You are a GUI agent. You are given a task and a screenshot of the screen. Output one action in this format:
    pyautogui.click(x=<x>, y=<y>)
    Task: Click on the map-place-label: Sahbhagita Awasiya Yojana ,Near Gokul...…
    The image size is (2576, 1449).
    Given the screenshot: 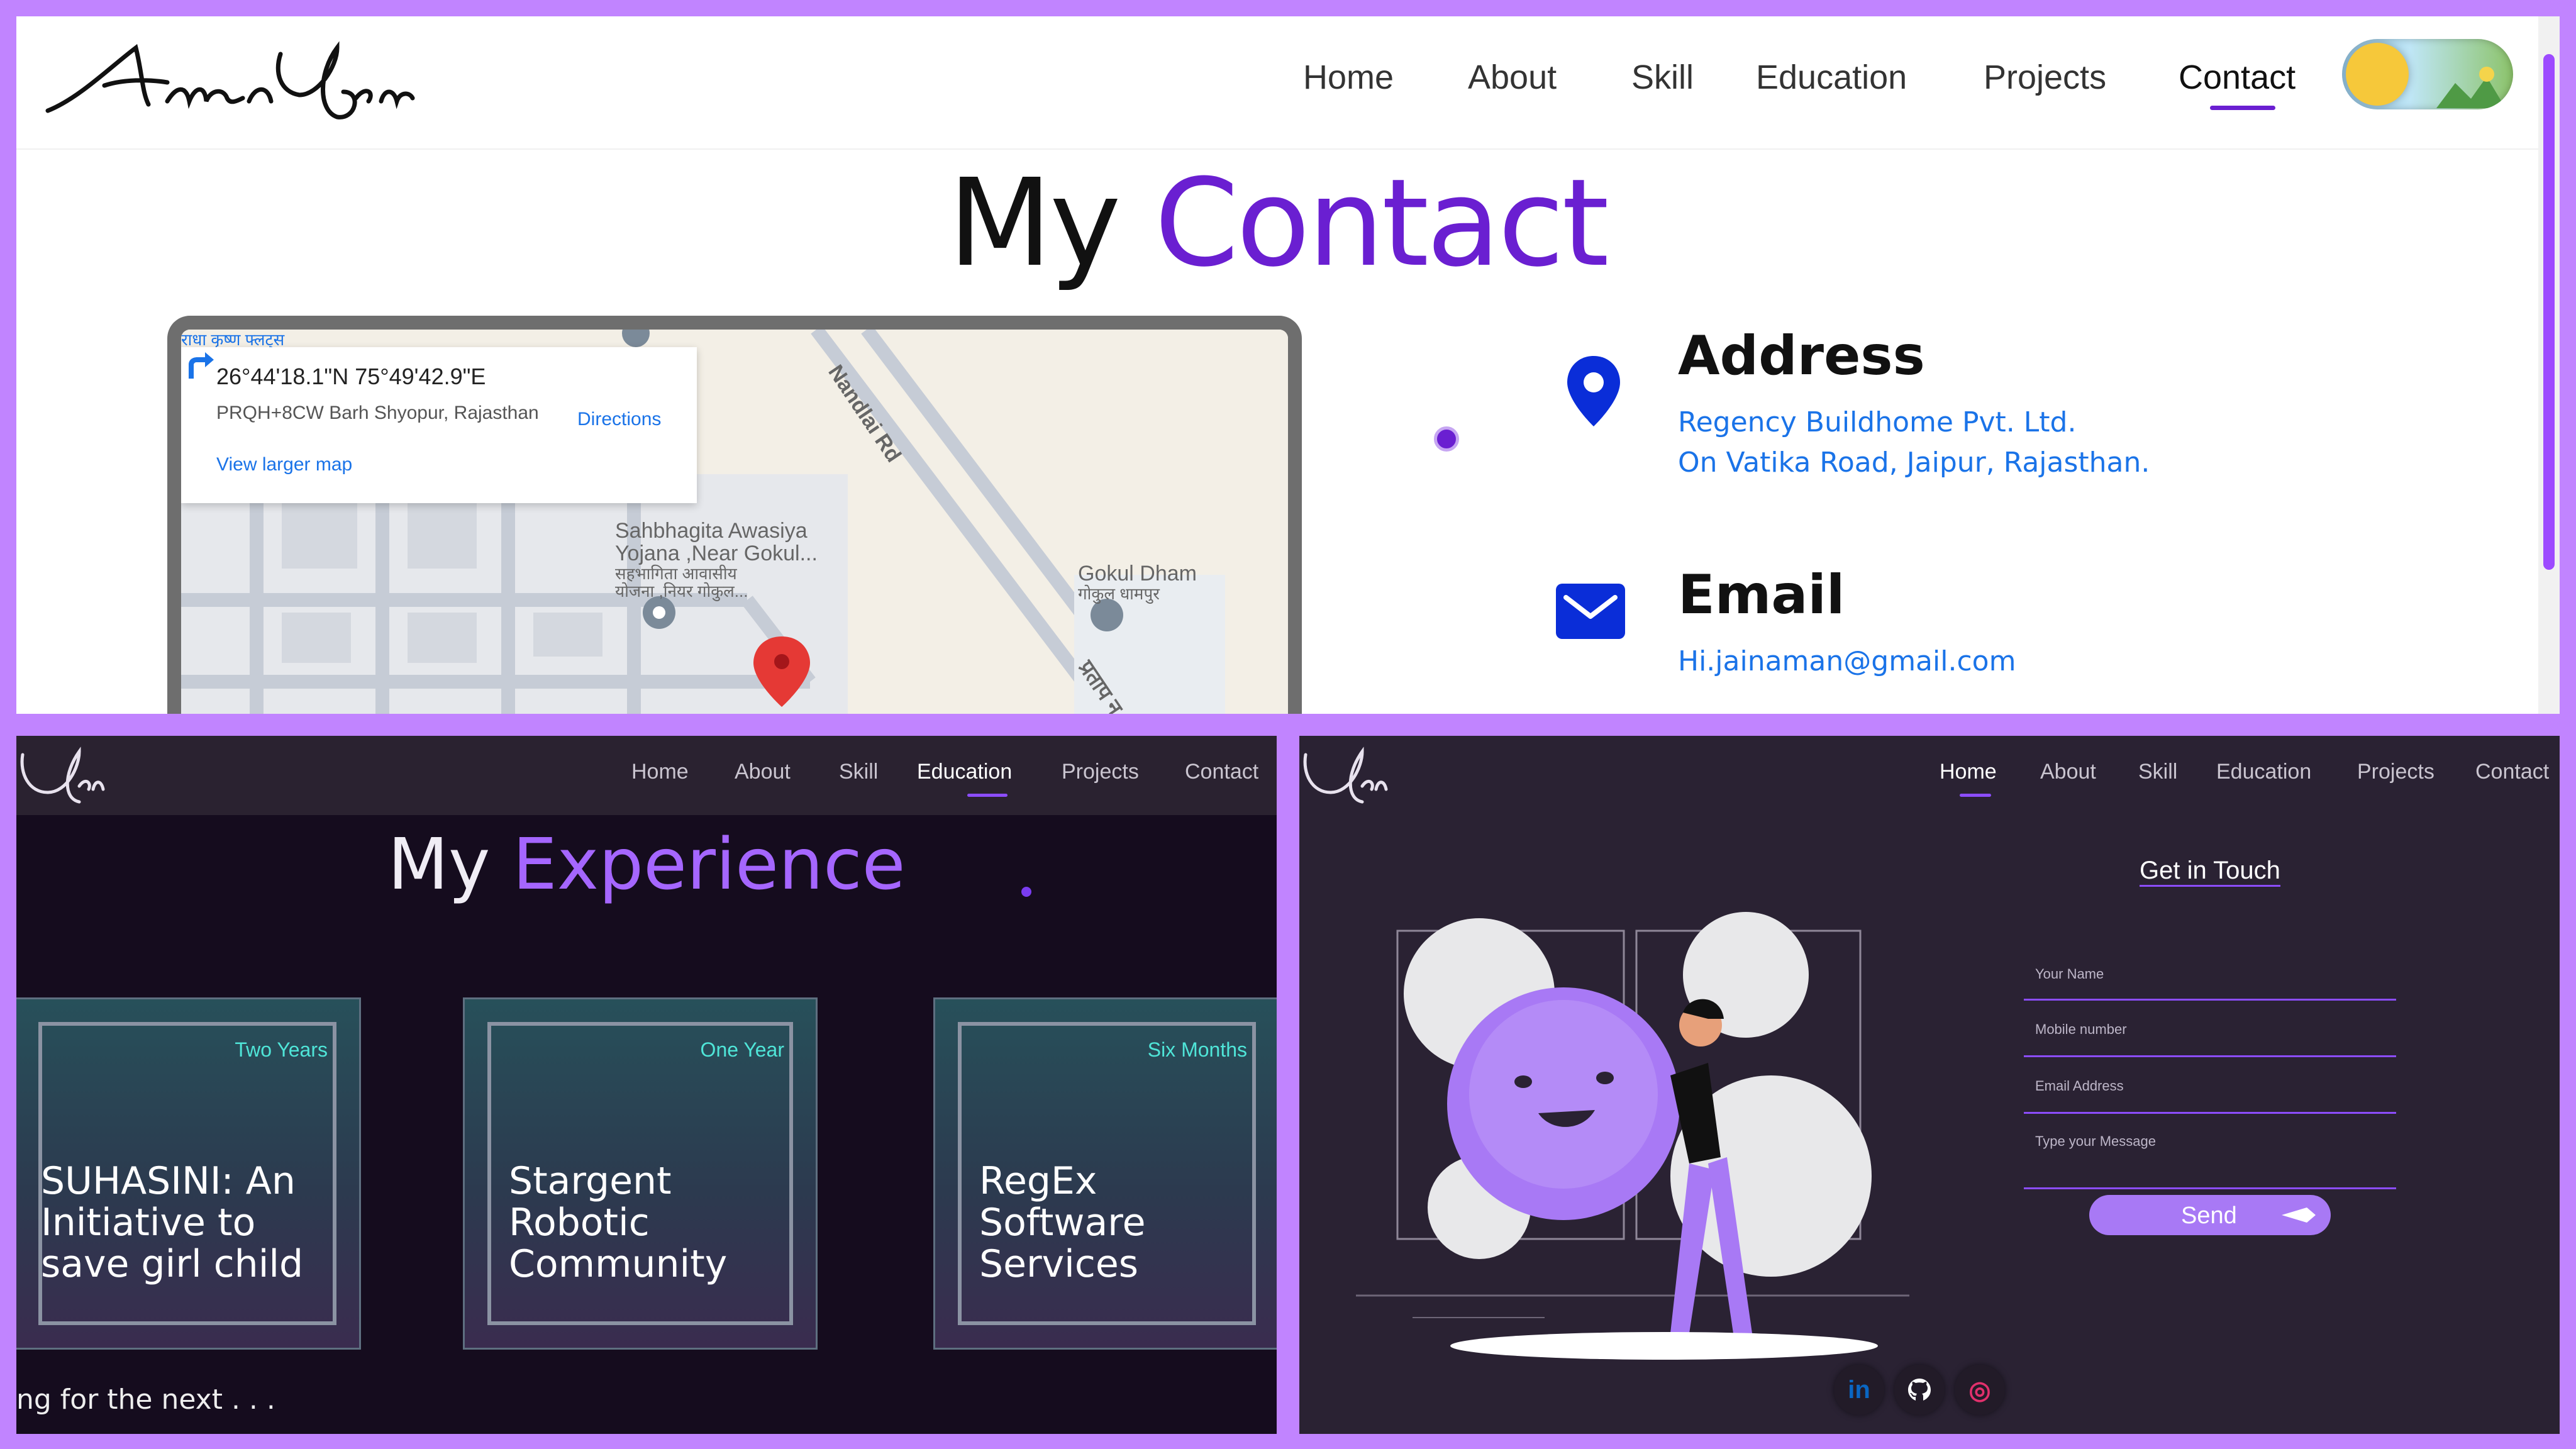 What is the action you would take?
    pyautogui.click(x=716, y=560)
    